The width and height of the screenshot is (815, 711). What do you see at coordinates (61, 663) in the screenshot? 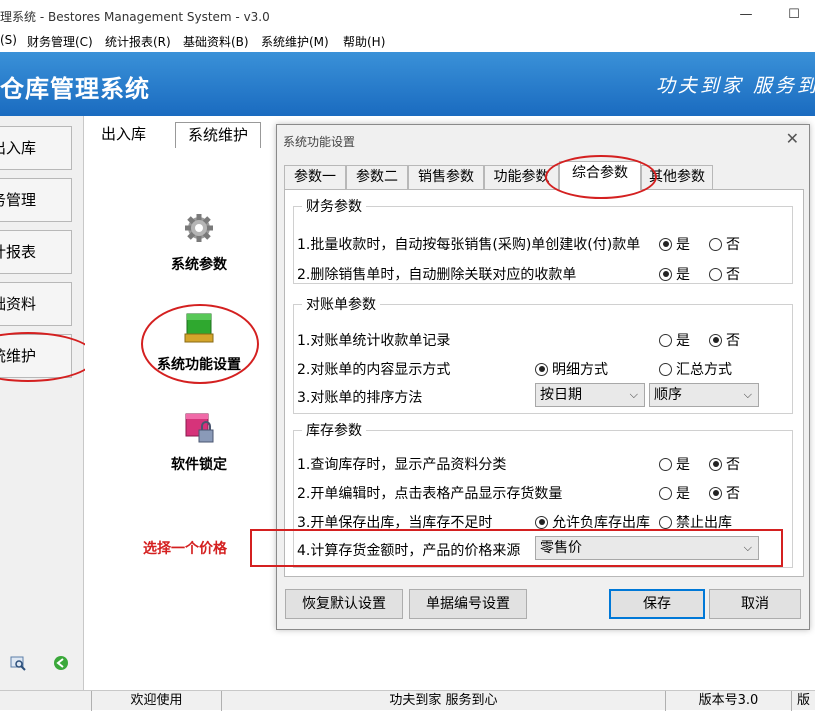
I see `back-arrow-icon` at bounding box center [61, 663].